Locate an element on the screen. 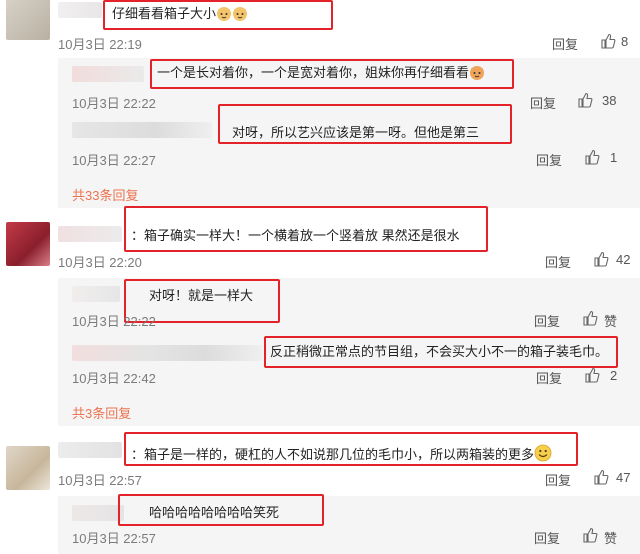  like-count: 1 is located at coordinates (614, 157).